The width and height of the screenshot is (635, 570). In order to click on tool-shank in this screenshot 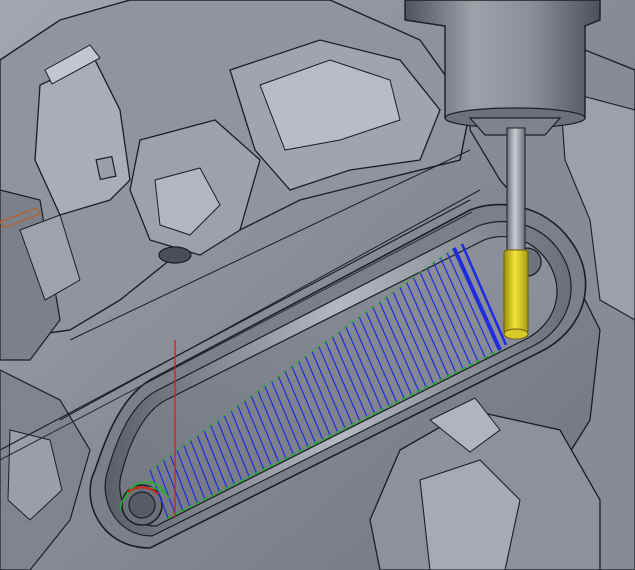, I will do `click(516, 190)`.